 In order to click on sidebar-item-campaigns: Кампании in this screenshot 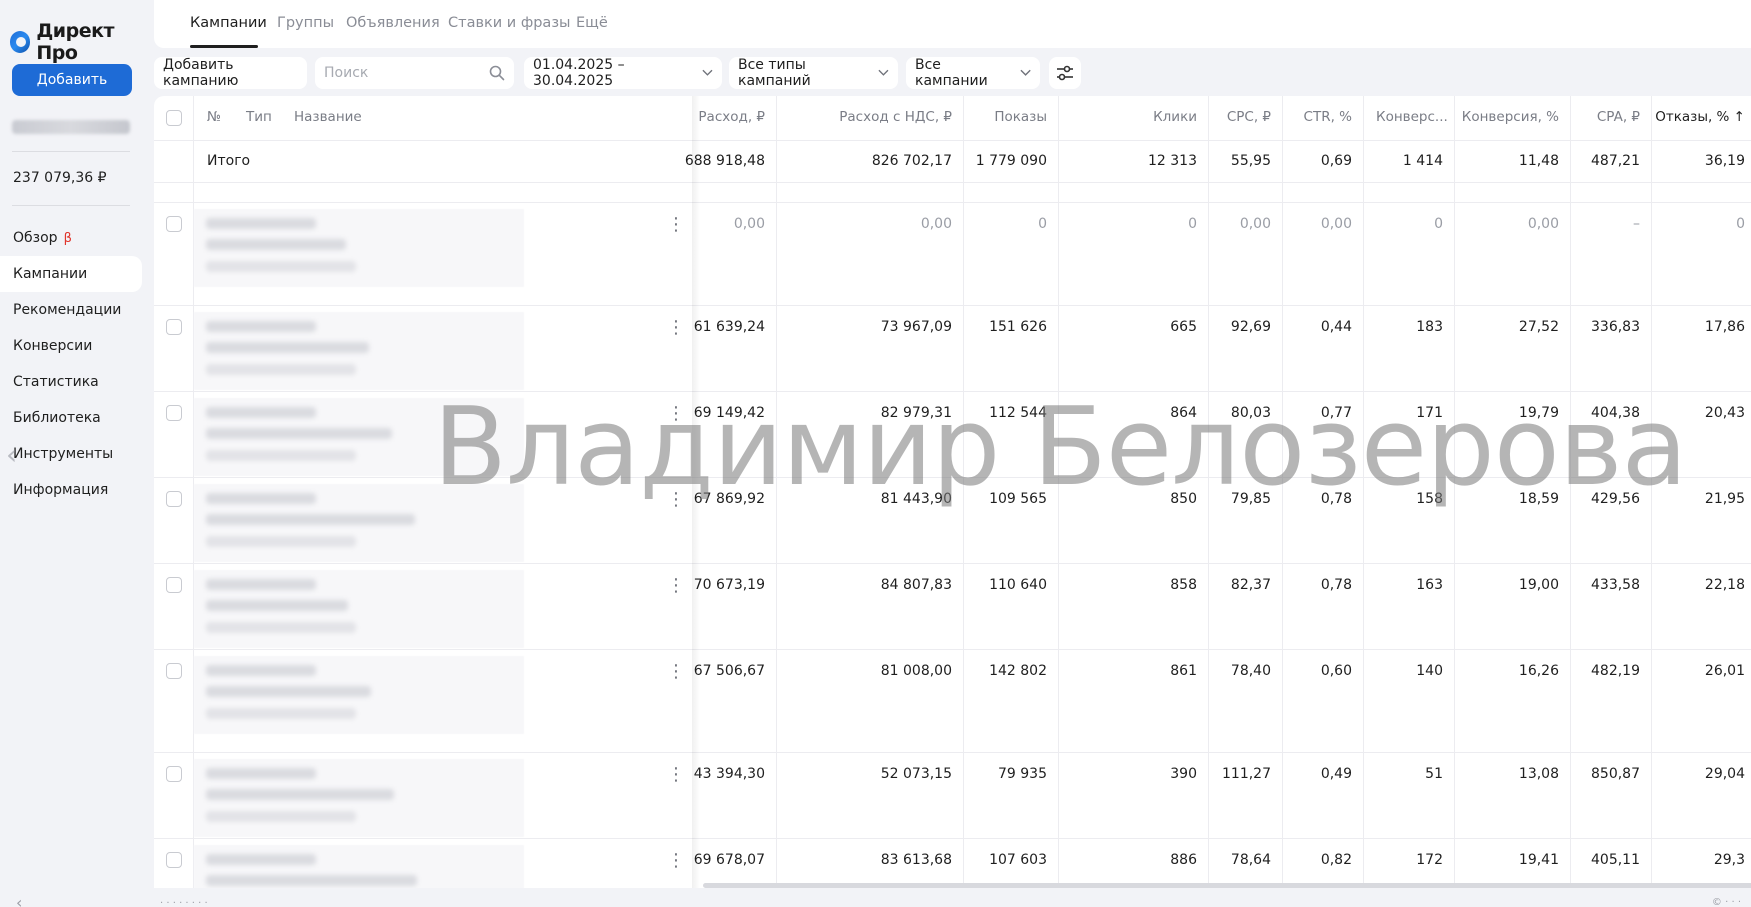, I will do `click(71, 274)`.